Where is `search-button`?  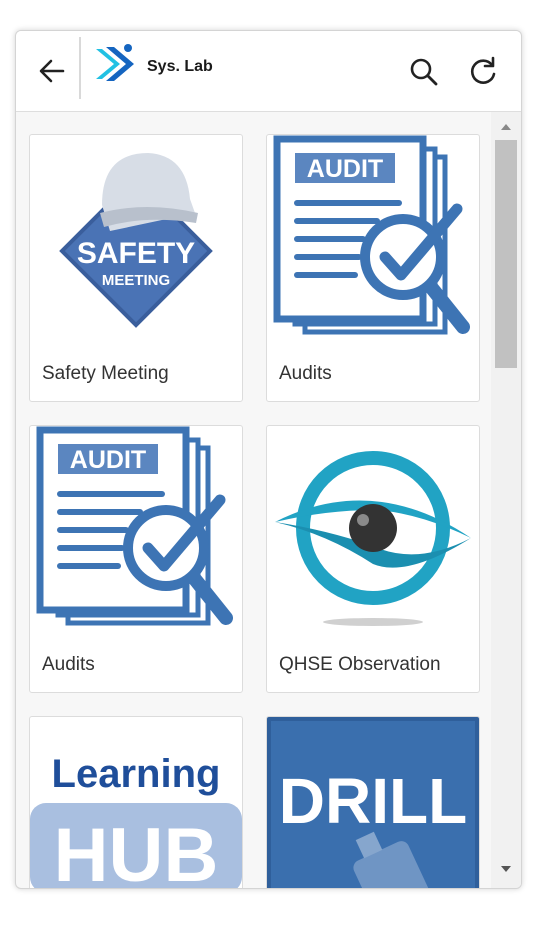
search-button is located at coordinates (424, 72).